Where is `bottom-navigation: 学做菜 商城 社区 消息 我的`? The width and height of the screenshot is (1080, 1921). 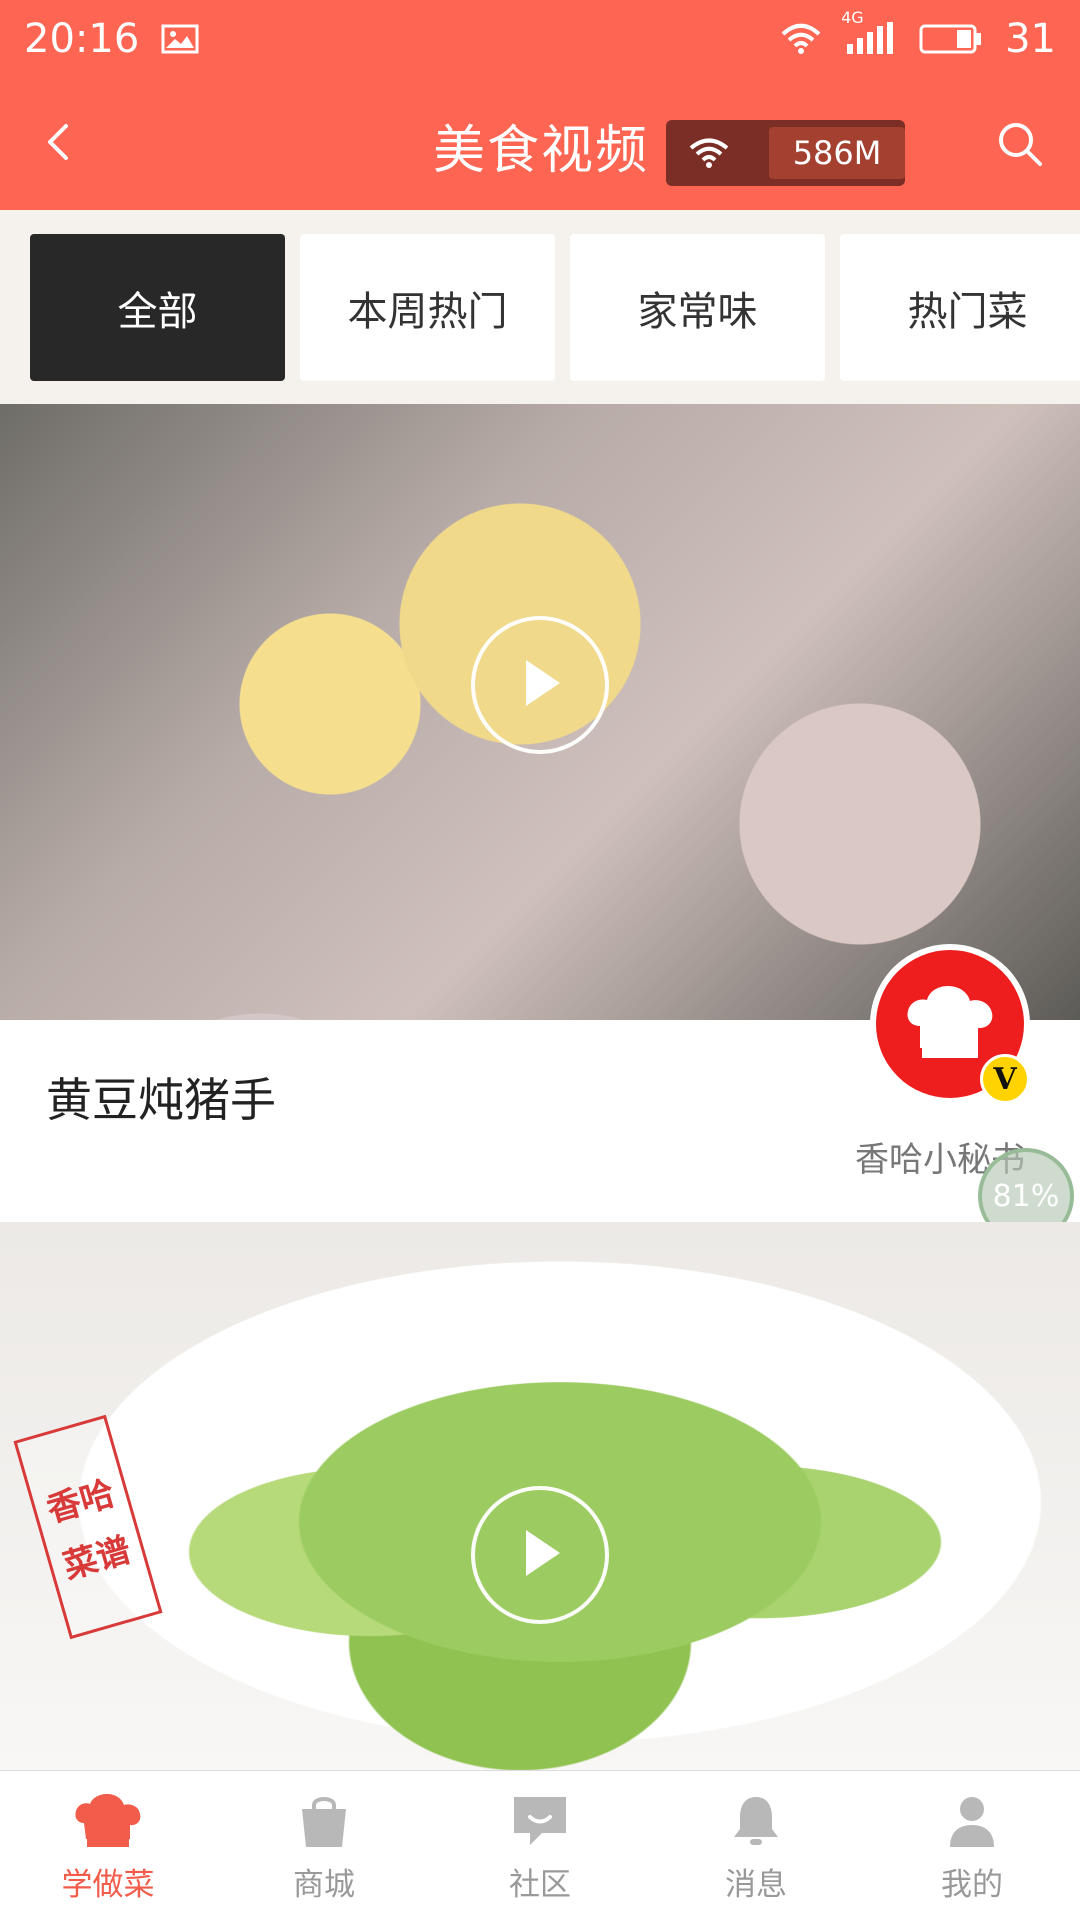
bottom-navigation: 学做菜 商城 社区 消息 我的 is located at coordinates (540, 1845).